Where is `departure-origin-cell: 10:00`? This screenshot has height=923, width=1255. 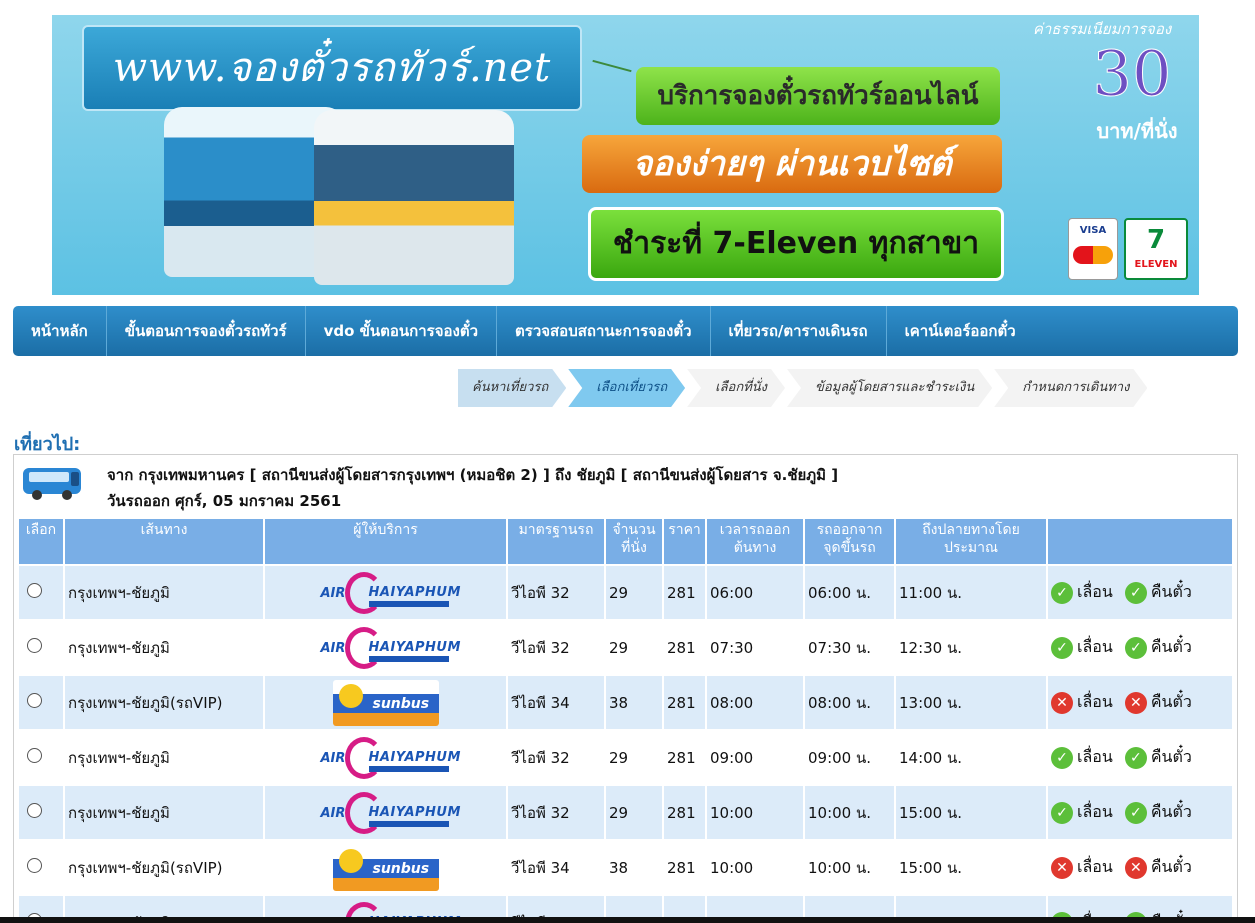
departure-origin-cell: 10:00 is located at coordinates (755, 867).